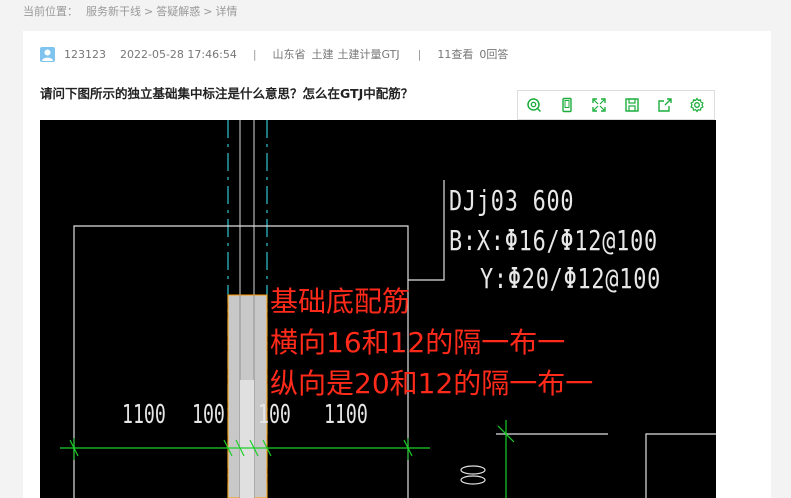 The image size is (791, 498). I want to click on annotation-line3: 纵向是20和12的隔一布一, so click(432, 383).